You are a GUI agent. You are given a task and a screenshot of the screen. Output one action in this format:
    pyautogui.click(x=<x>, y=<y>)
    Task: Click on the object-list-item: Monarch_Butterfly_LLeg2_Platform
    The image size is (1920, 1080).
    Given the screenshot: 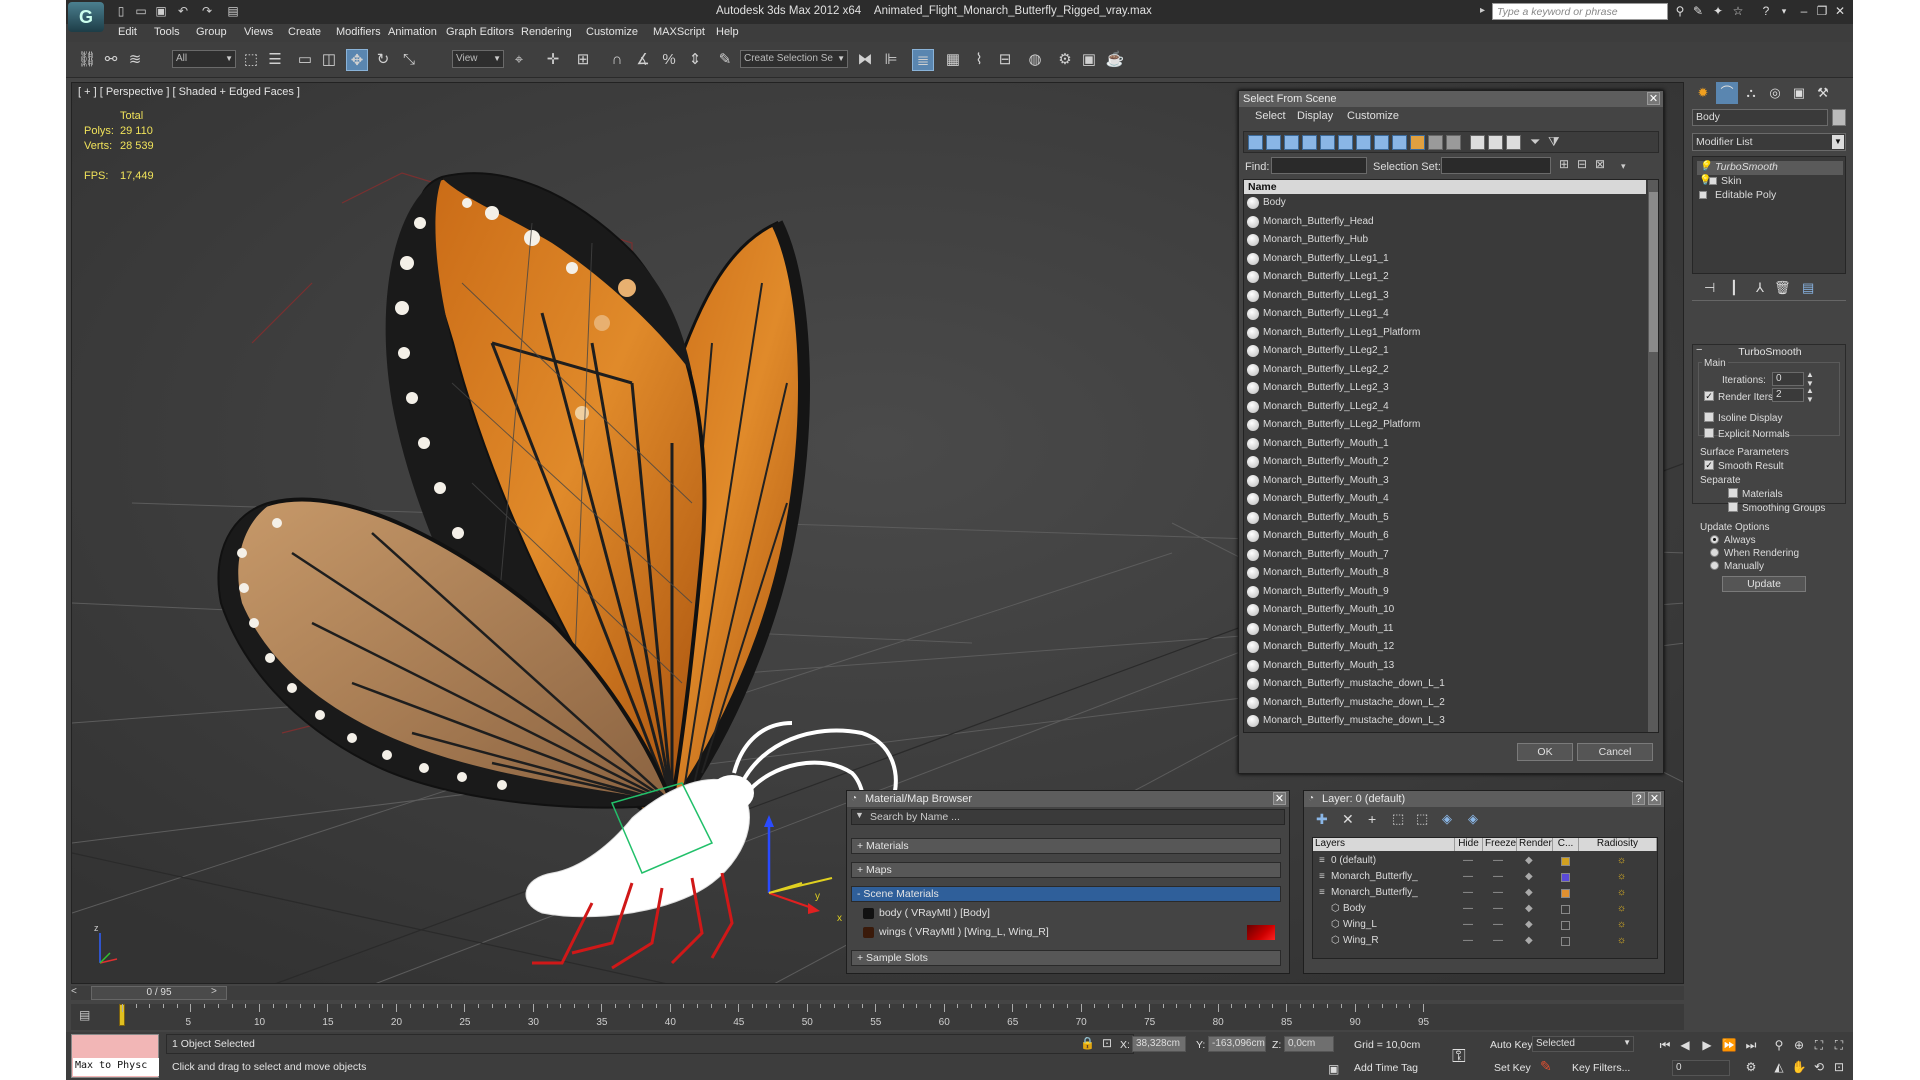 What is the action you would take?
    pyautogui.click(x=1445, y=425)
    